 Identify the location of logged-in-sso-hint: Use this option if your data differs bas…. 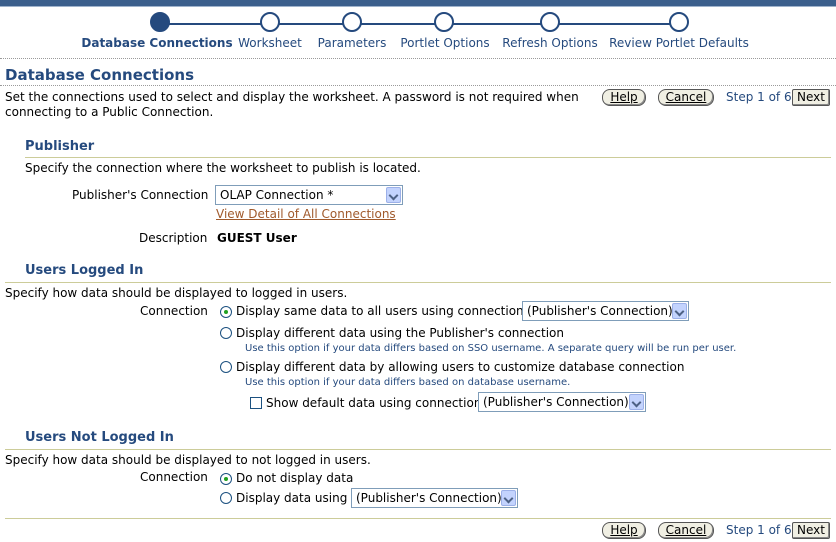
(491, 348).